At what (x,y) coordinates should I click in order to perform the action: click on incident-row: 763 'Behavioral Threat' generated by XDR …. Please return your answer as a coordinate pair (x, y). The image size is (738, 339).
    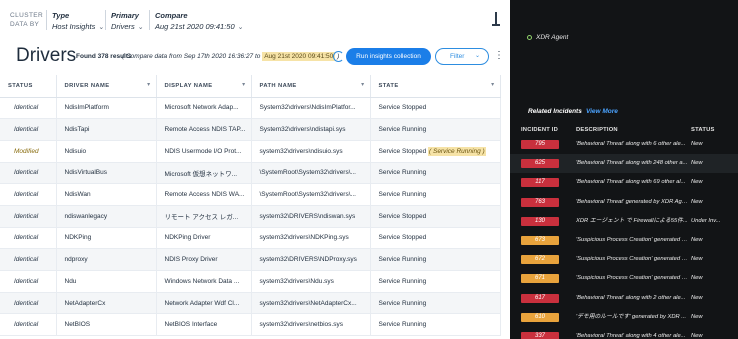
    Looking at the image, I should click on (624, 202).